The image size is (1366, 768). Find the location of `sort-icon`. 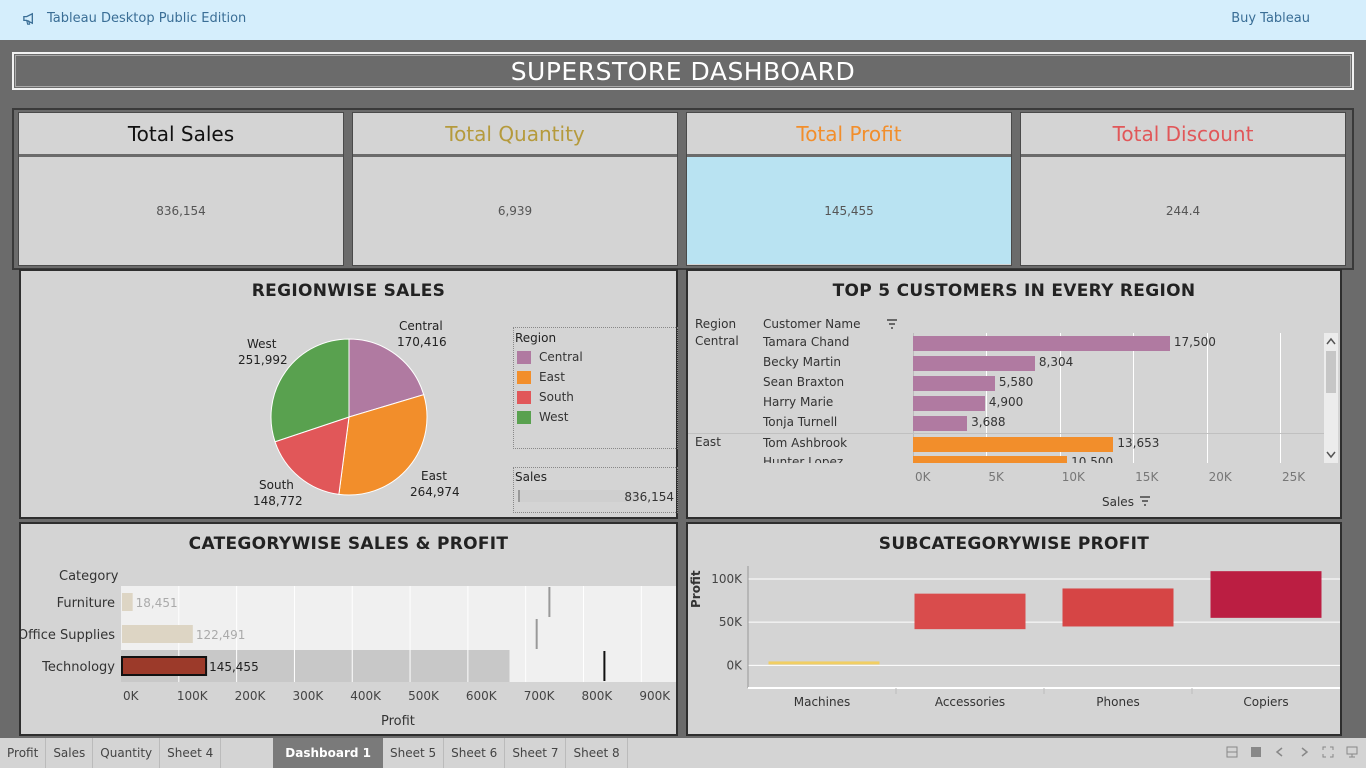

sort-icon is located at coordinates (892, 324).